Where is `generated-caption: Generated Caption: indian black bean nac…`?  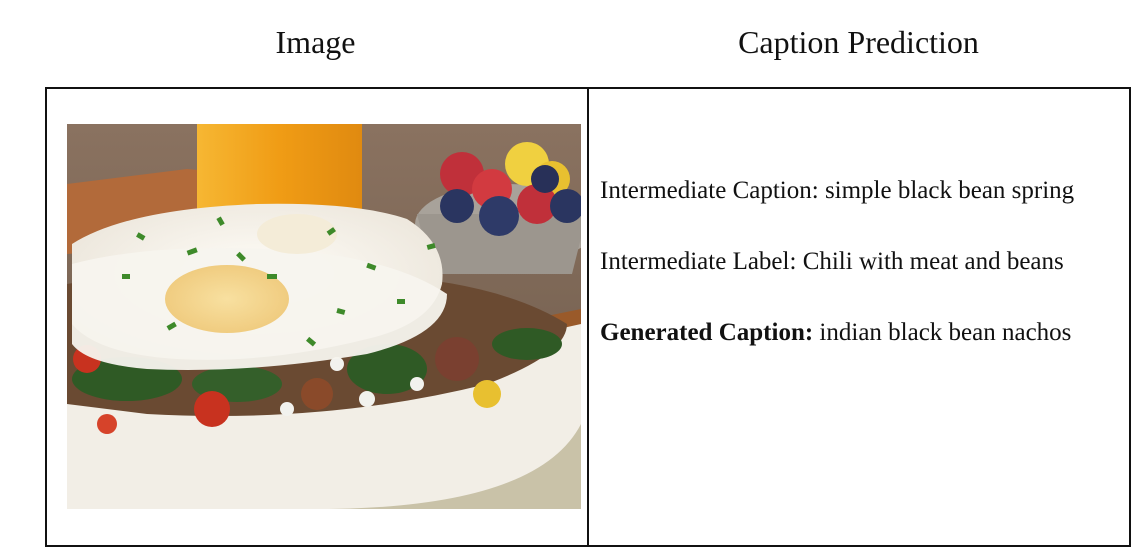
generated-caption: Generated Caption: indian black bean nac… is located at coordinates (850, 332).